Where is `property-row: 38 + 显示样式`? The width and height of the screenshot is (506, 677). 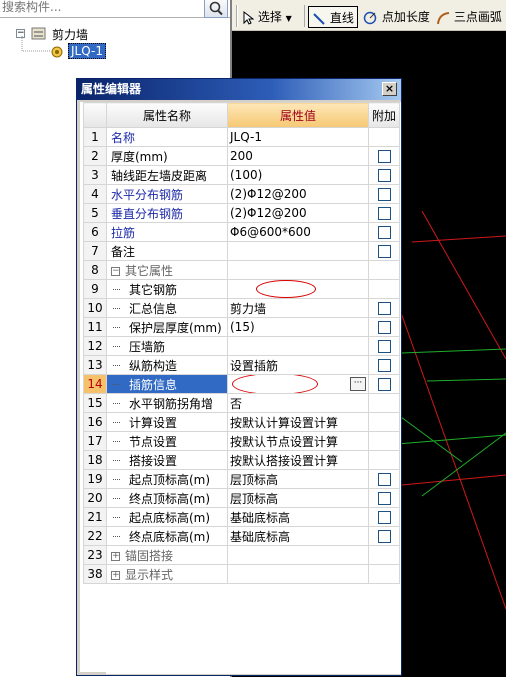 property-row: 38 + 显示样式 is located at coordinates (241, 574).